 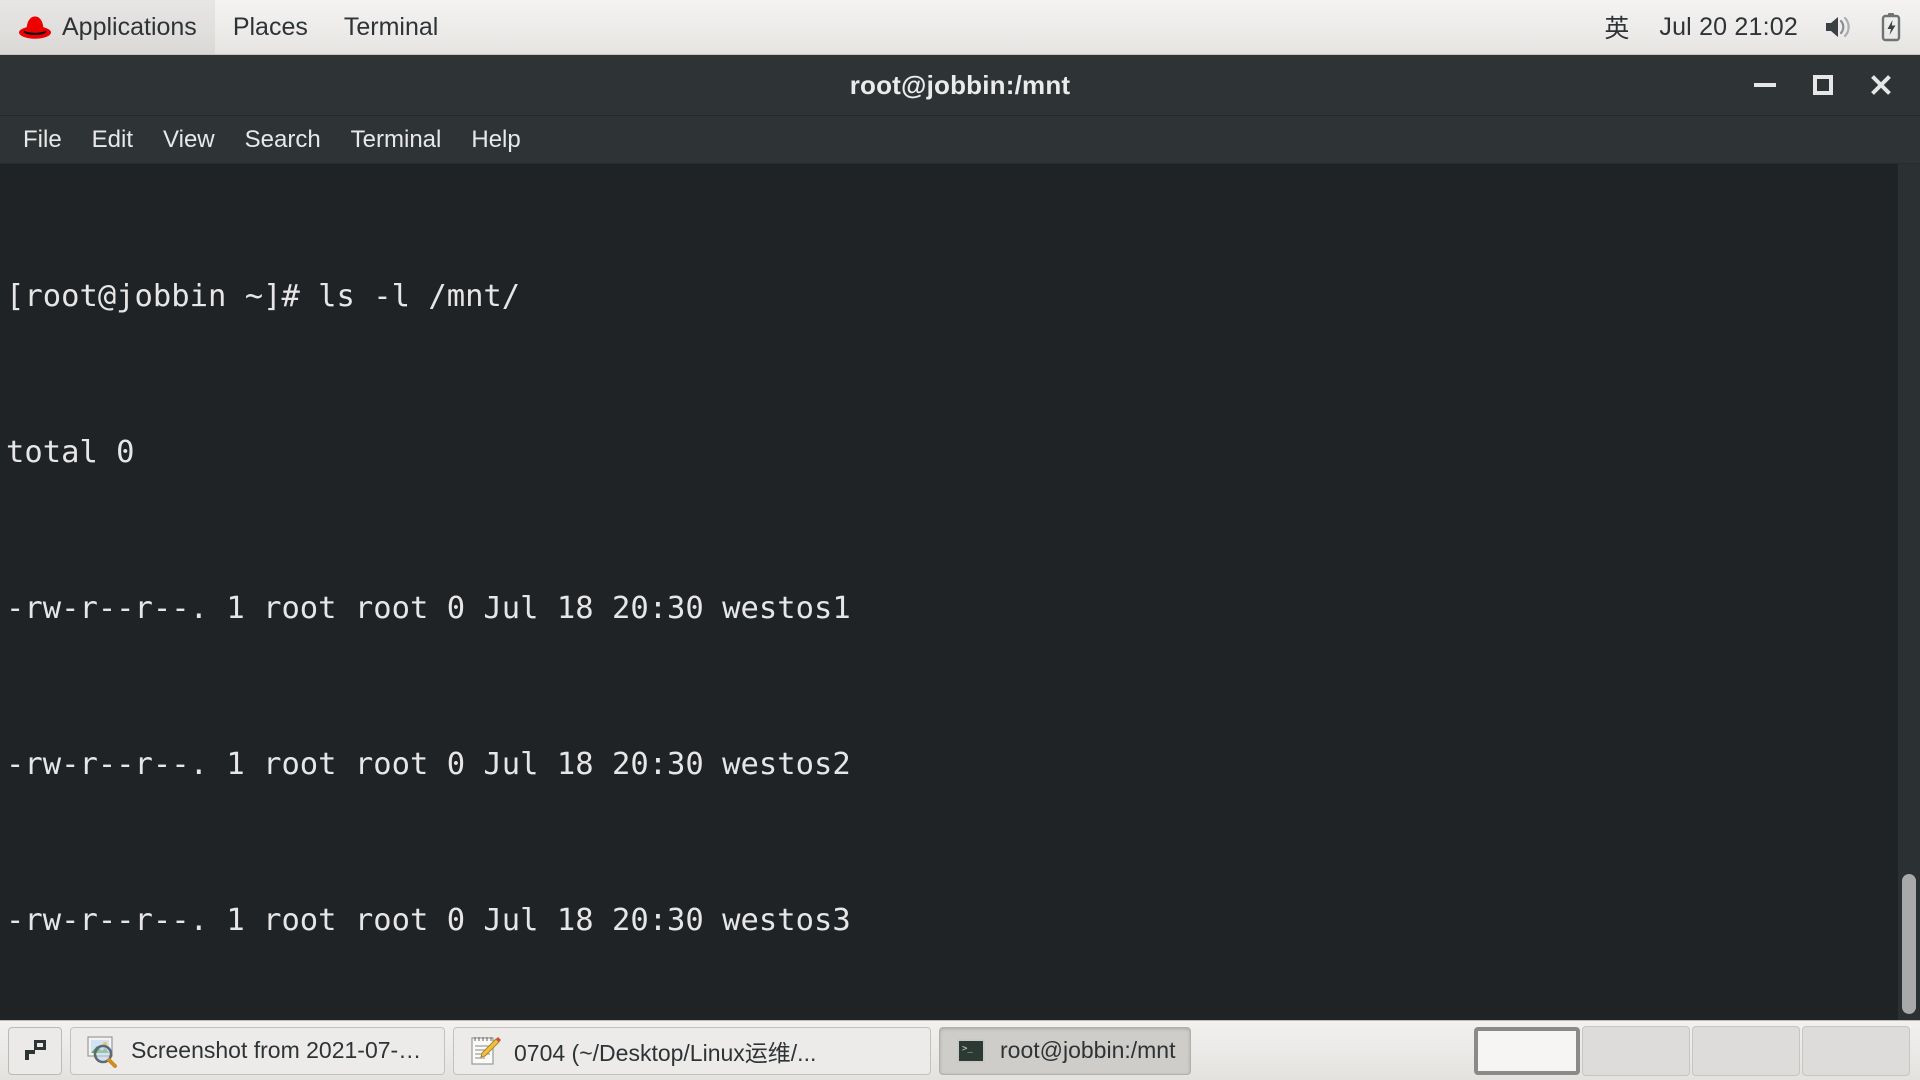 I want to click on applications-menu-label: Applications, so click(x=129, y=26).